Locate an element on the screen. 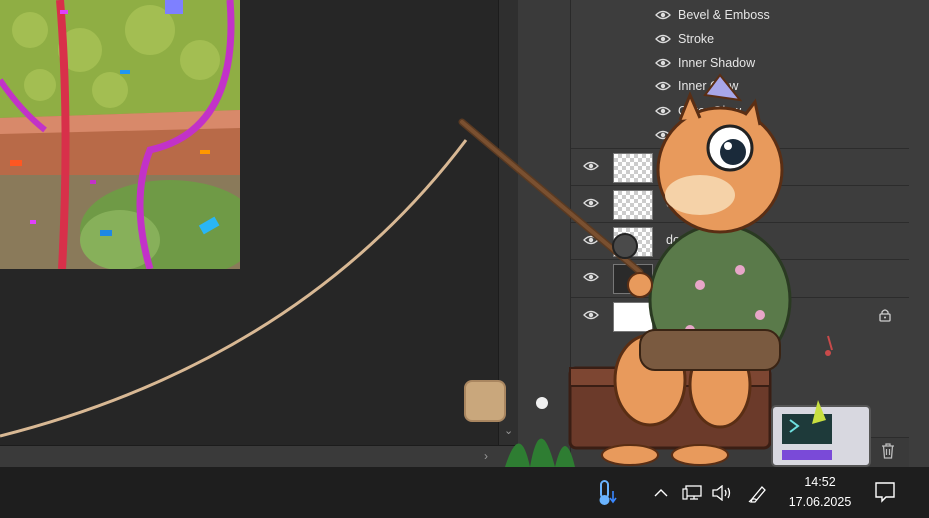  notification-icon is located at coordinates (885, 492).